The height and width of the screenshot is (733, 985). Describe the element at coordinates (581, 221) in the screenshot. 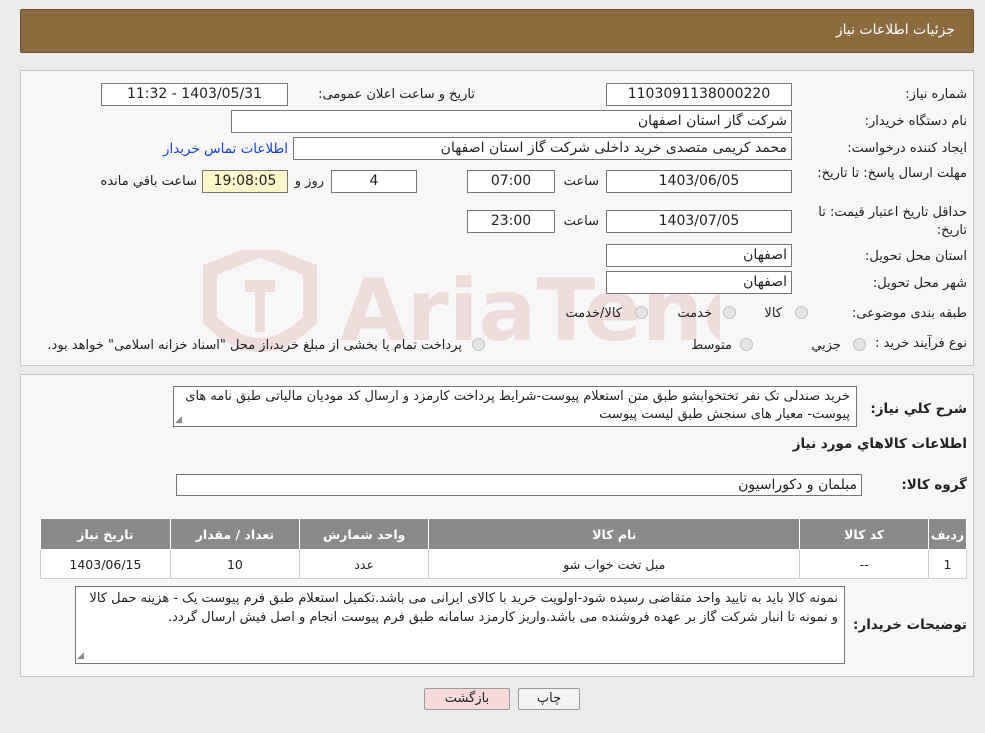

I see `validity-time-label: ساعت` at that location.